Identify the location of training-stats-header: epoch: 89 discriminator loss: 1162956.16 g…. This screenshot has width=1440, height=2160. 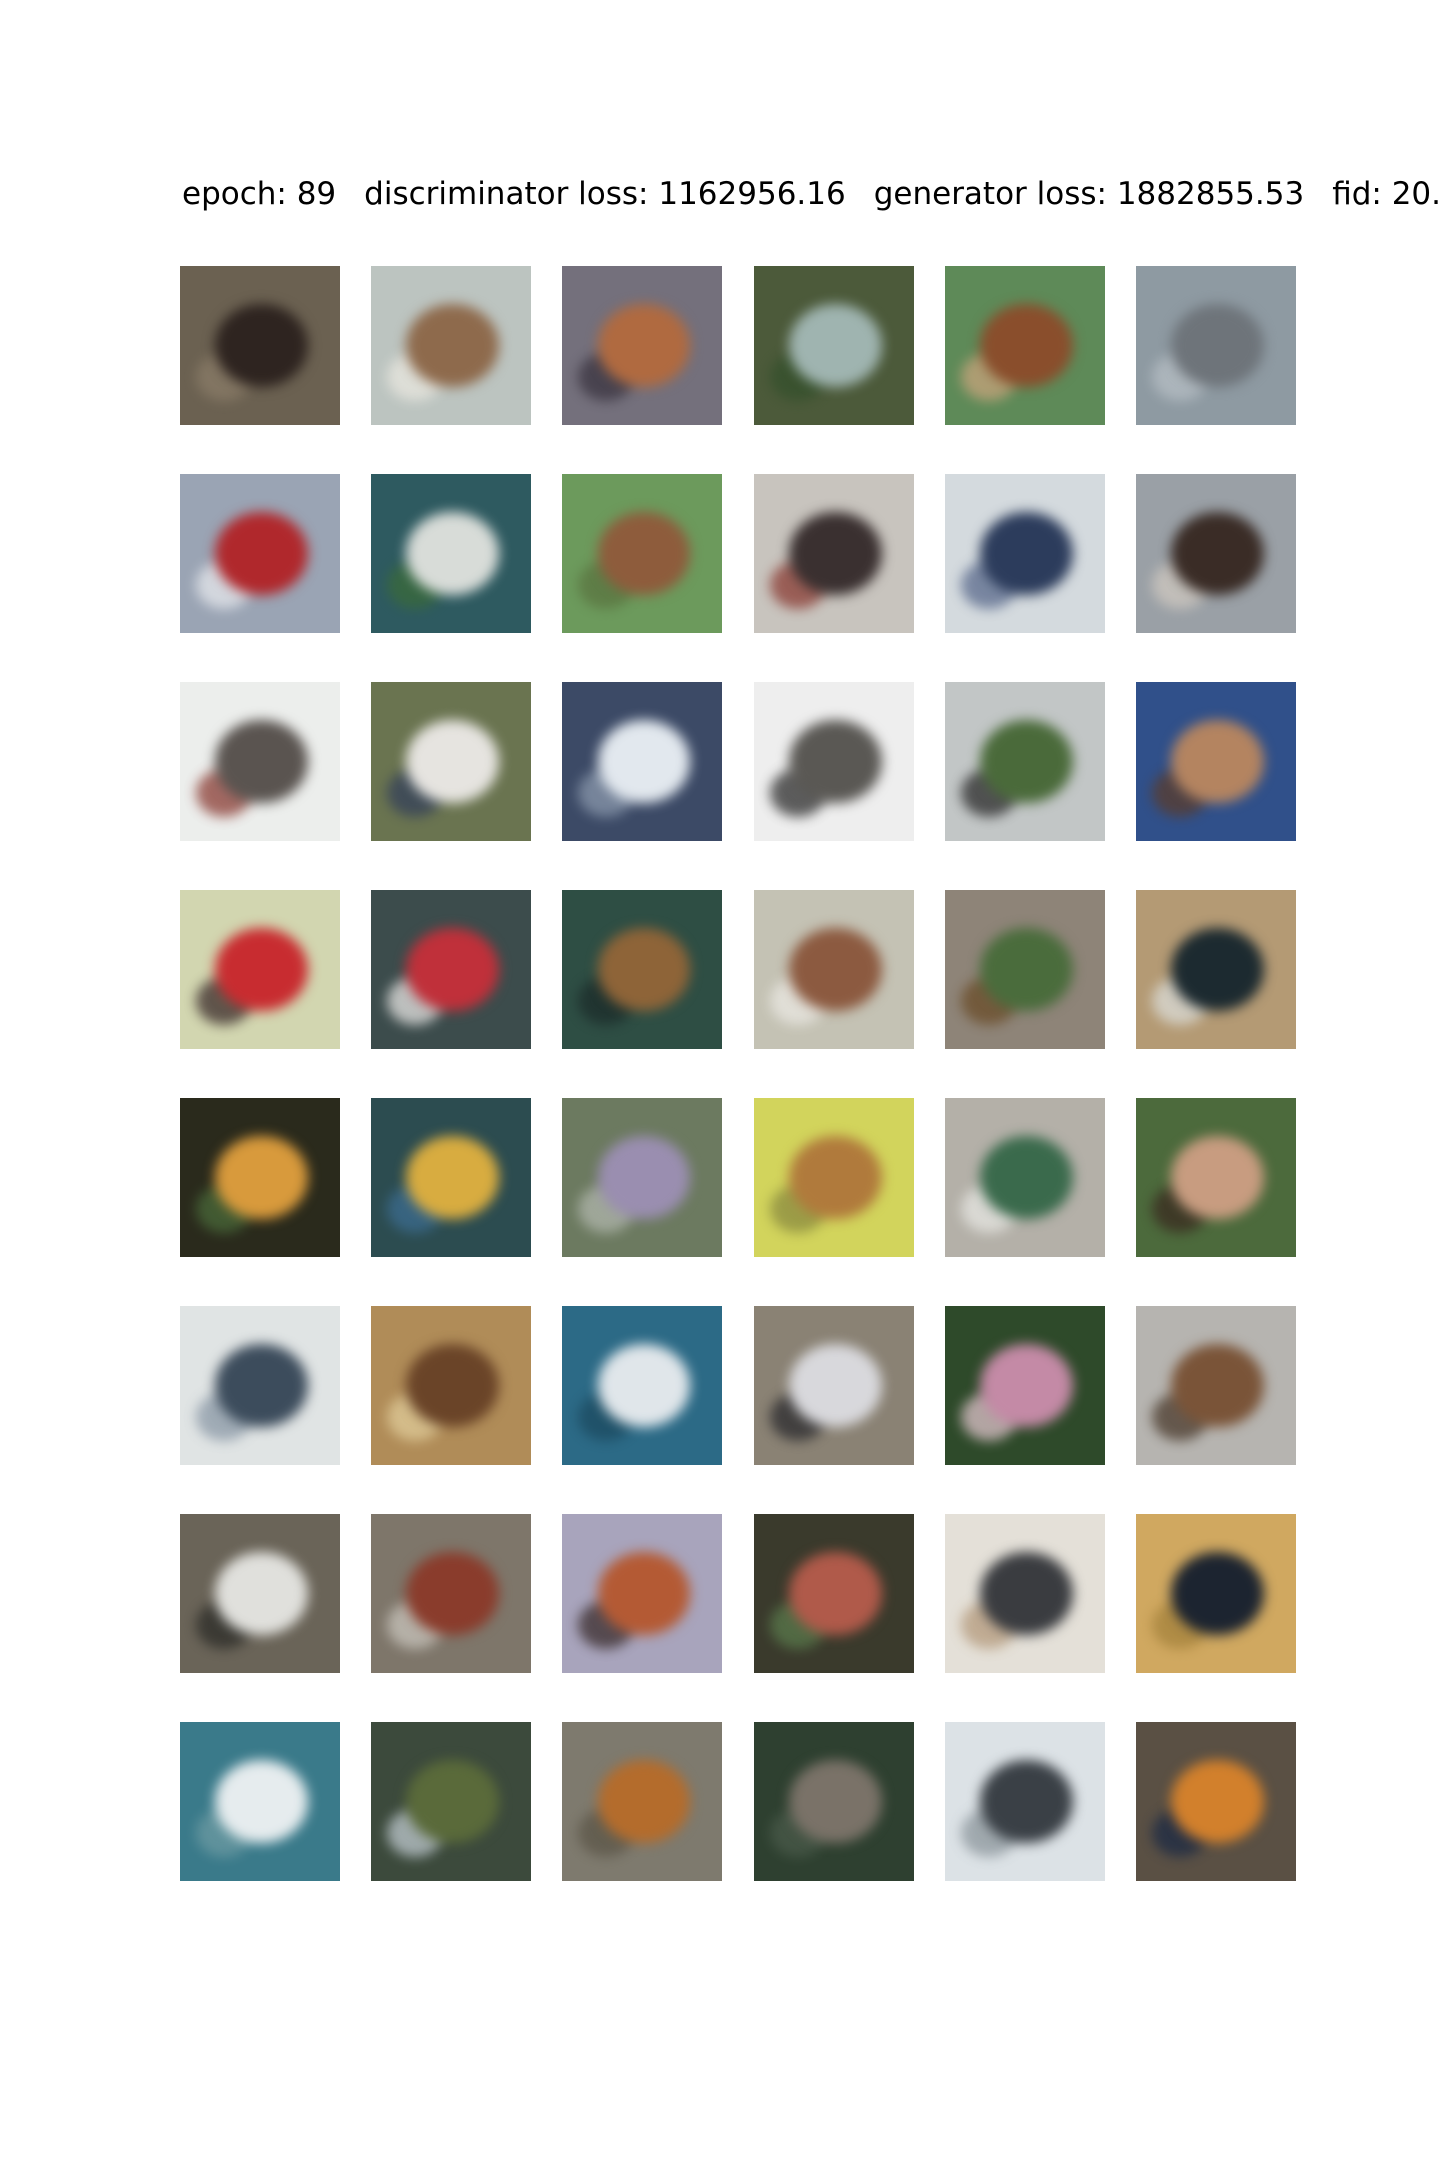
(811, 194).